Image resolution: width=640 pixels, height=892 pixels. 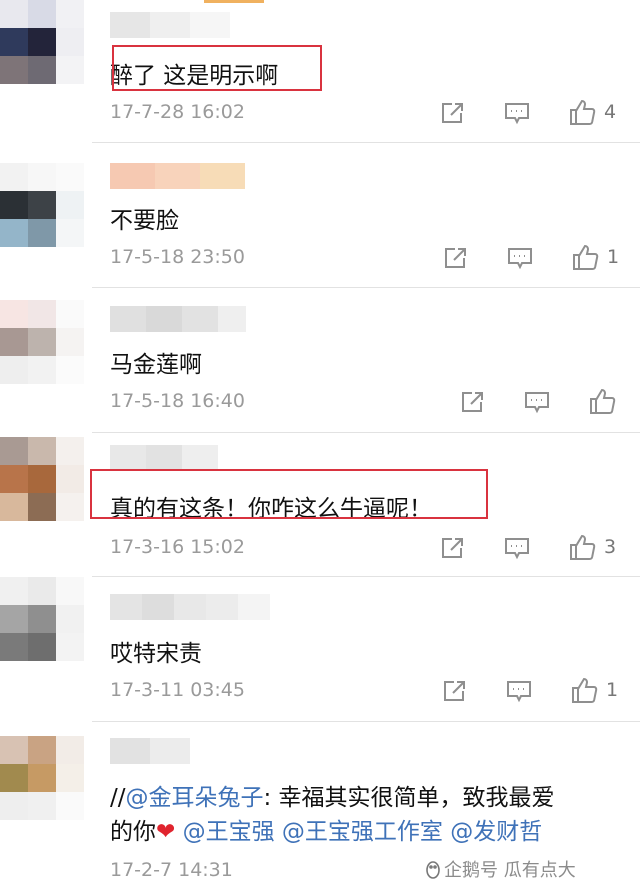 What do you see at coordinates (156, 365) in the screenshot?
I see `comment-text: 马金莲啊` at bounding box center [156, 365].